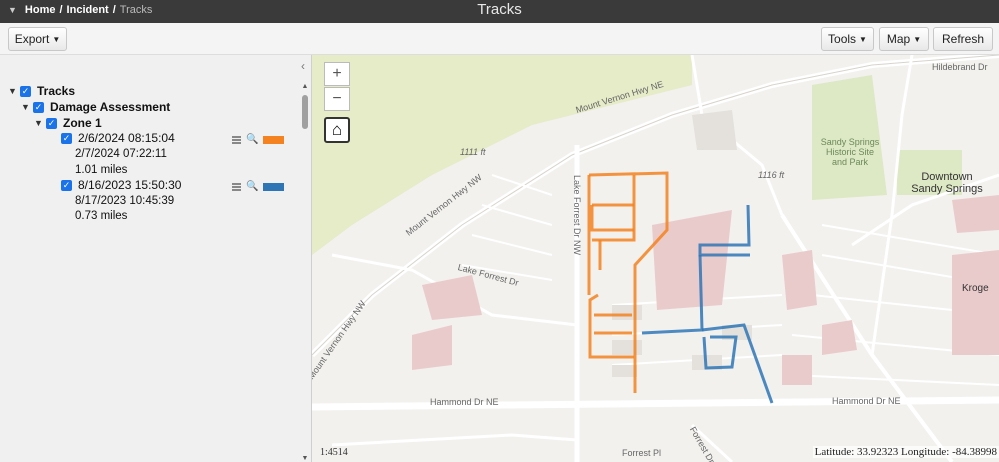  Describe the element at coordinates (305, 458) in the screenshot. I see `scroll-down-icon: ▼` at that location.